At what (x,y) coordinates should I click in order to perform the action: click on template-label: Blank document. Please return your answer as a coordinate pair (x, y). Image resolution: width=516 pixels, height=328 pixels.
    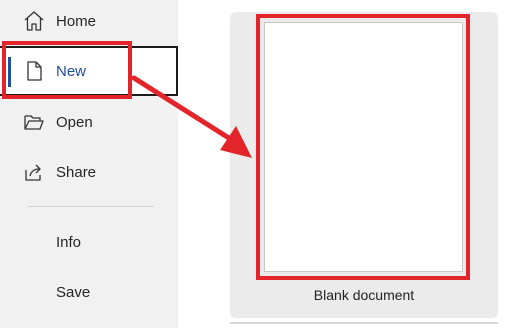
    Looking at the image, I should click on (364, 295).